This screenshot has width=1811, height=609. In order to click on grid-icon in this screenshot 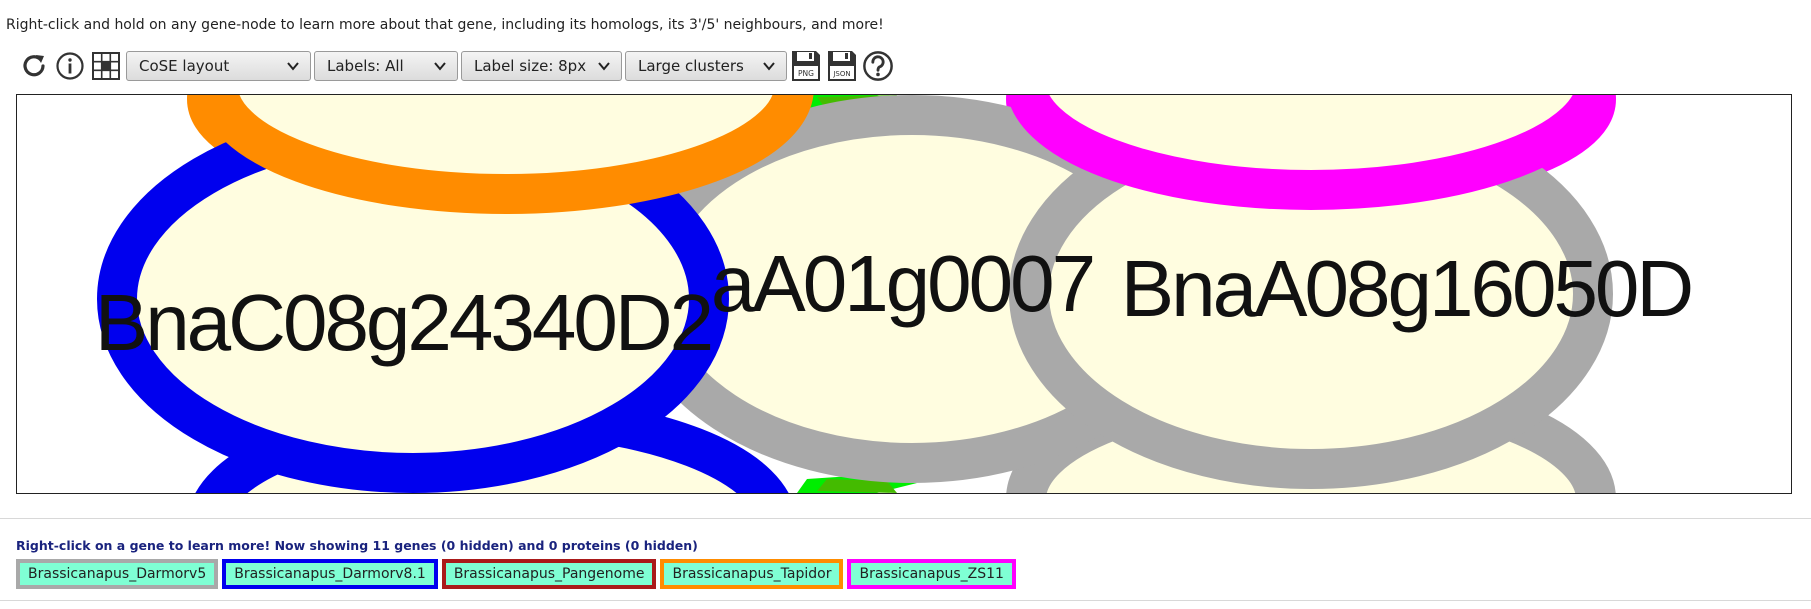, I will do `click(106, 66)`.